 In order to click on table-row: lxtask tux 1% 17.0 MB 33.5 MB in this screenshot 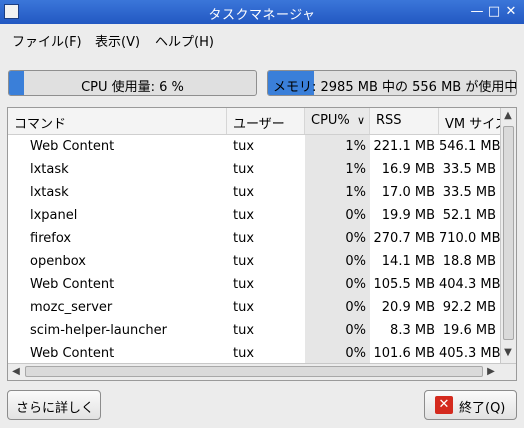, I will do `click(254, 192)`.